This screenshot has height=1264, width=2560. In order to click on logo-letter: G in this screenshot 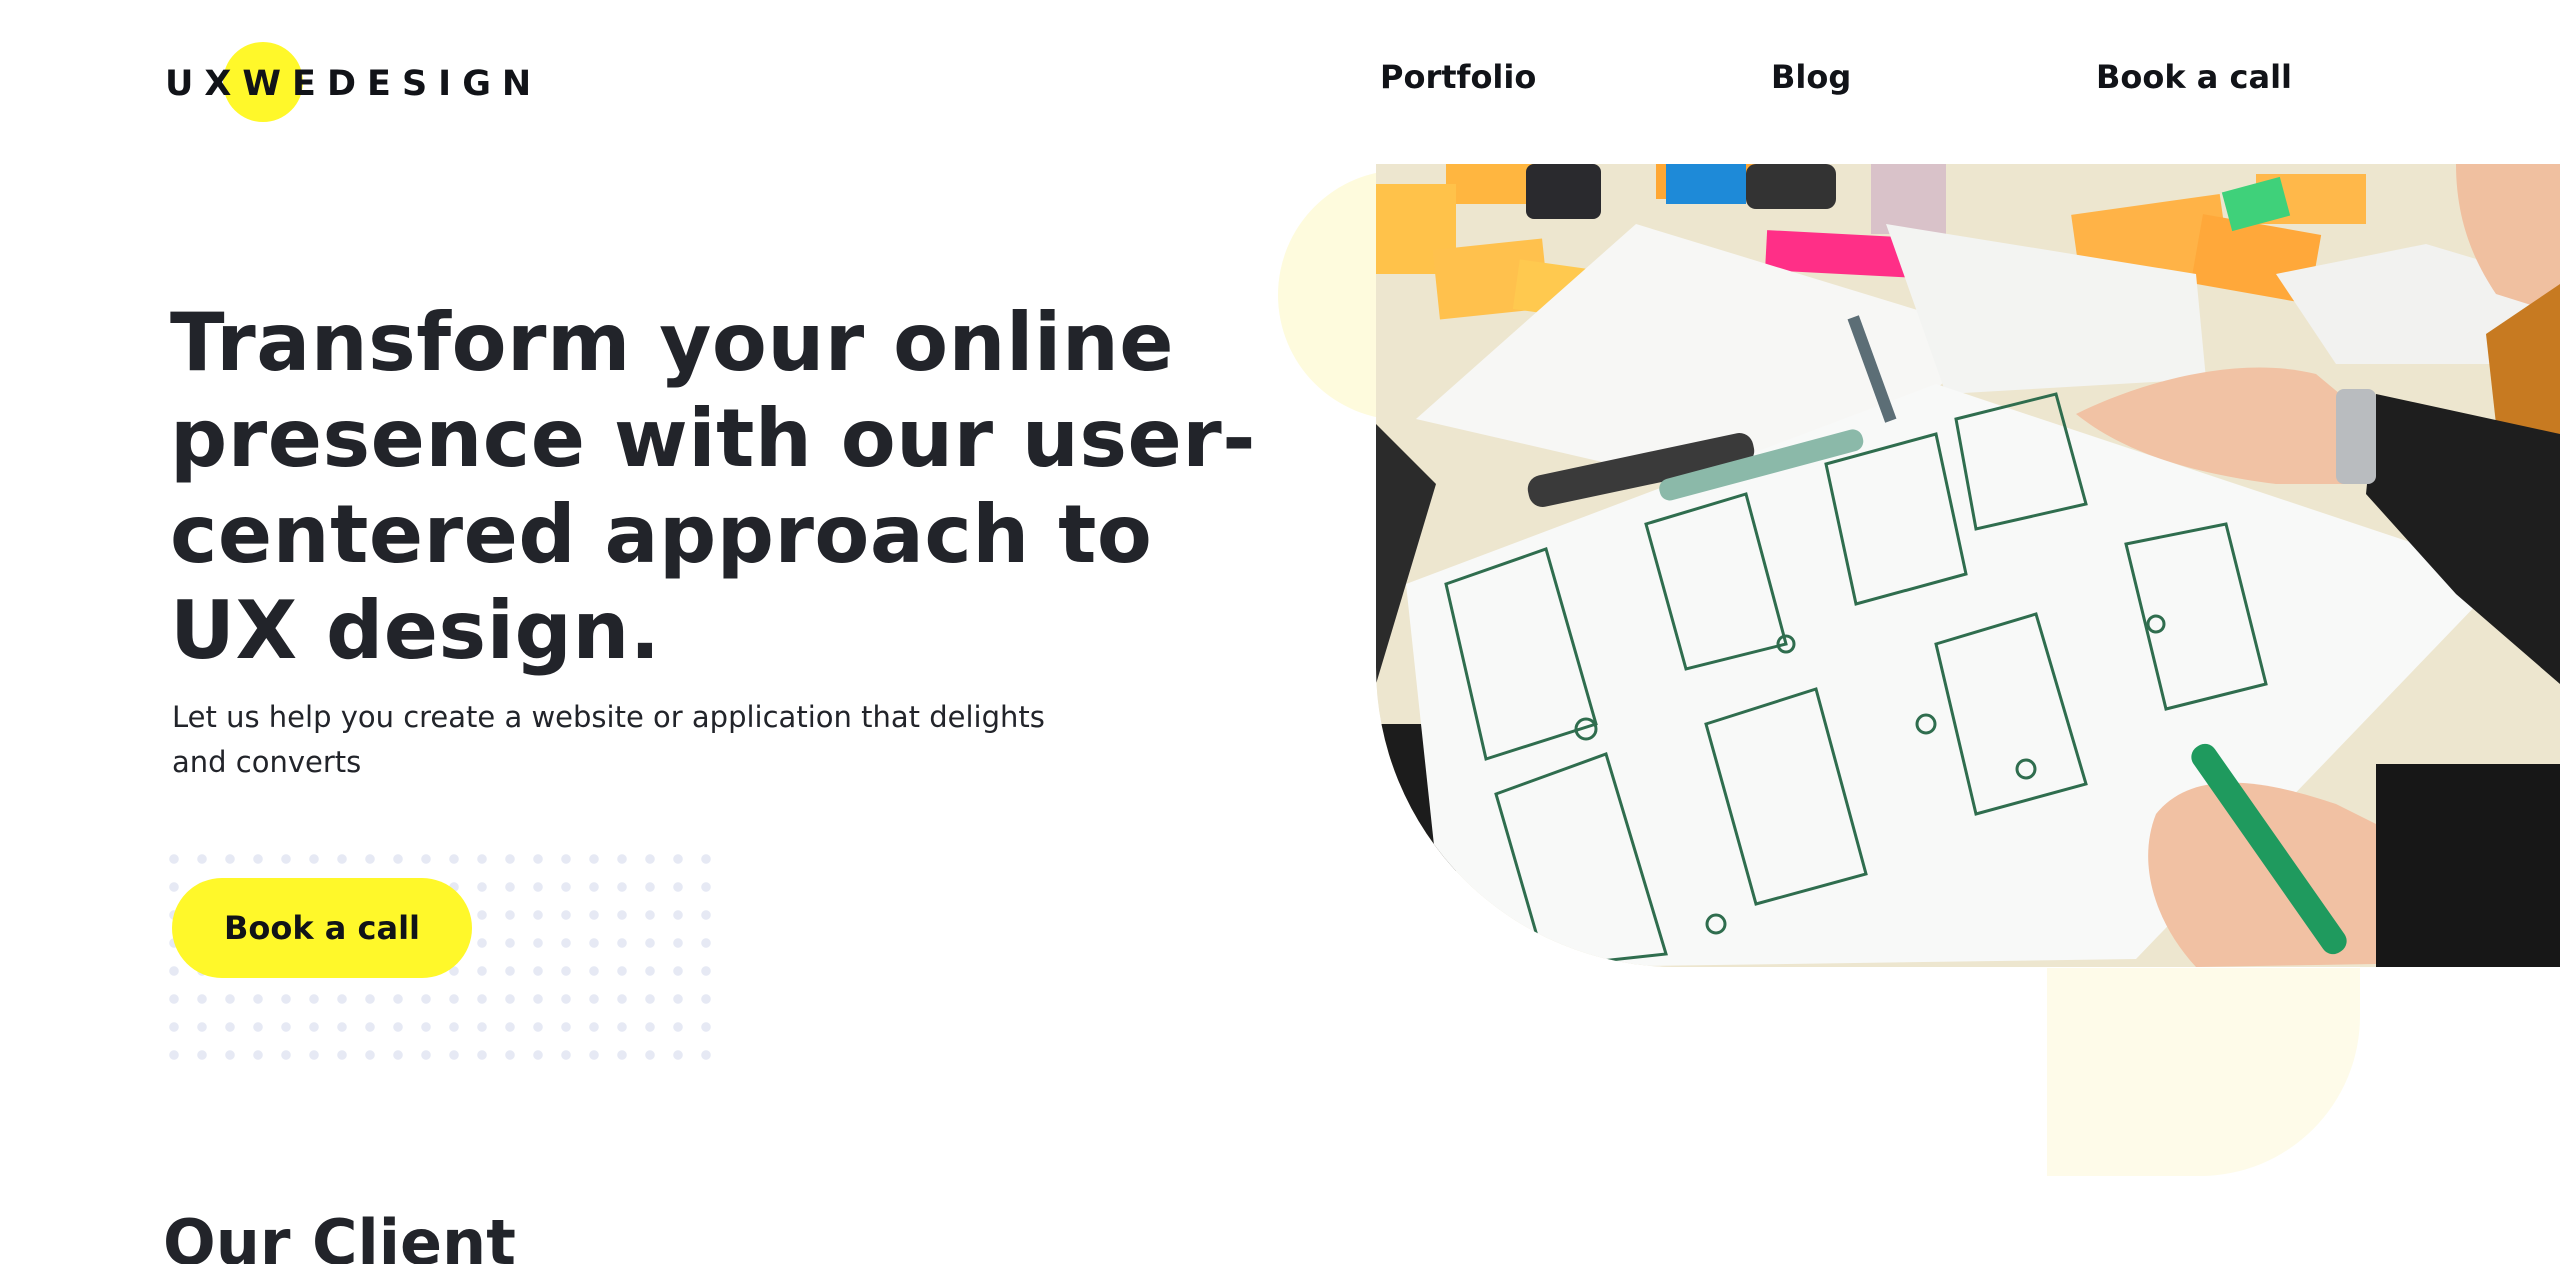, I will do `click(482, 84)`.